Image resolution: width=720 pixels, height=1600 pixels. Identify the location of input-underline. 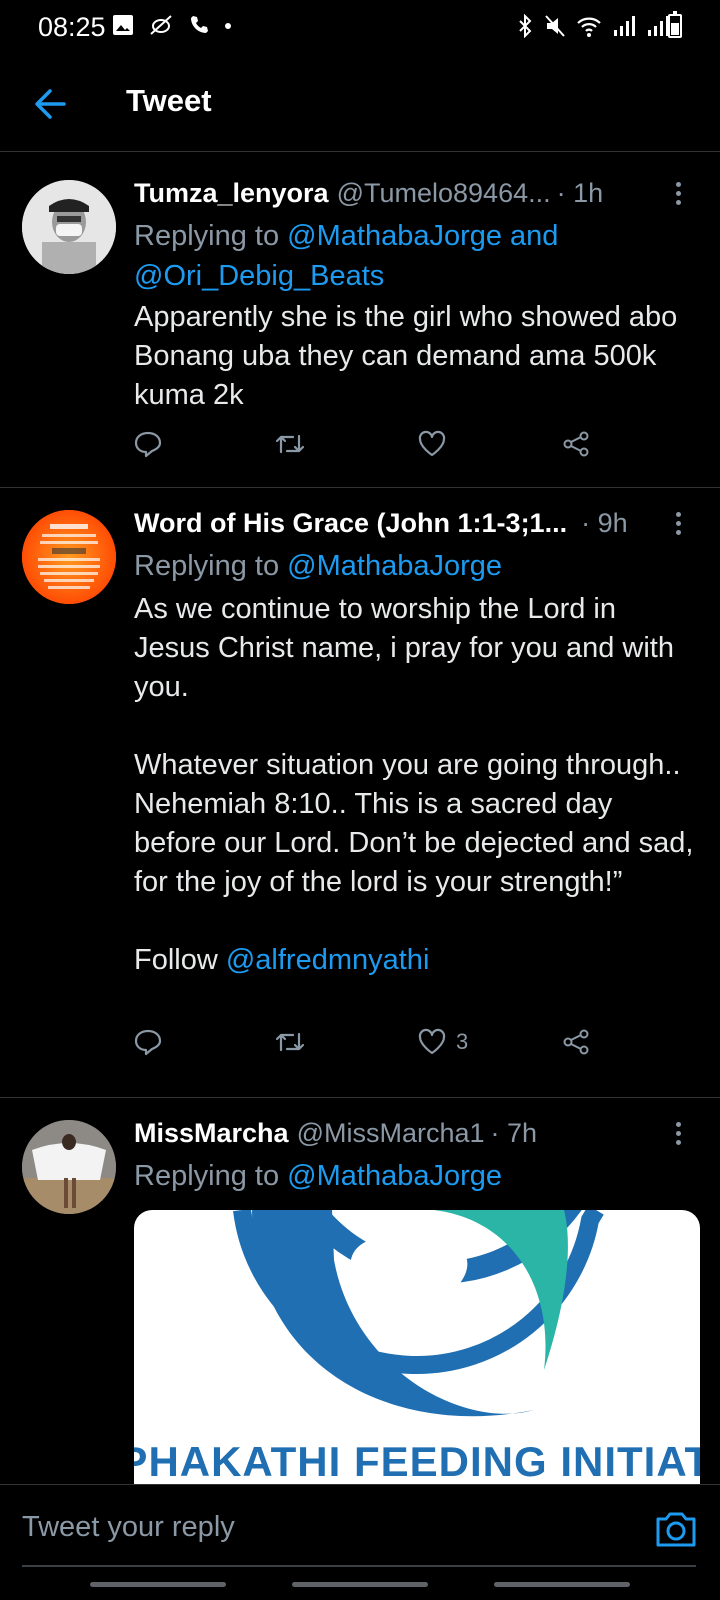
(359, 1566).